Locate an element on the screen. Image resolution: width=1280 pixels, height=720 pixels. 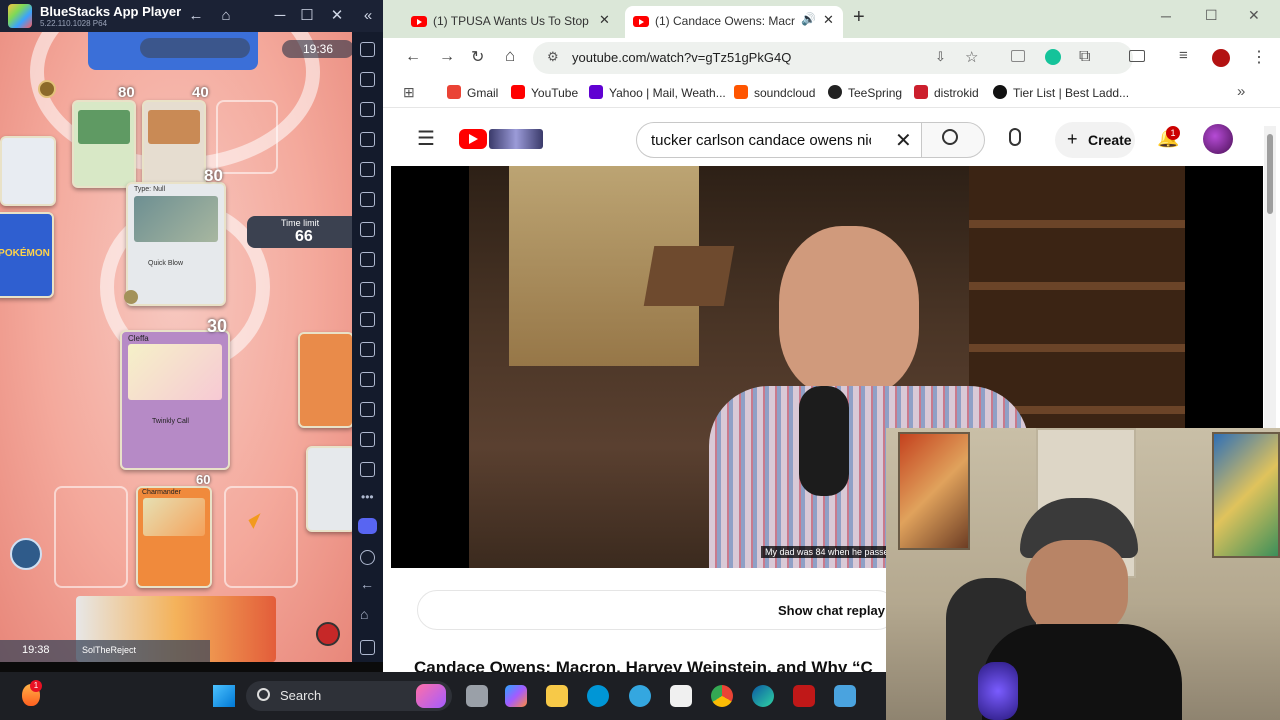
file-explorer-icon is located at coordinates (557, 696).